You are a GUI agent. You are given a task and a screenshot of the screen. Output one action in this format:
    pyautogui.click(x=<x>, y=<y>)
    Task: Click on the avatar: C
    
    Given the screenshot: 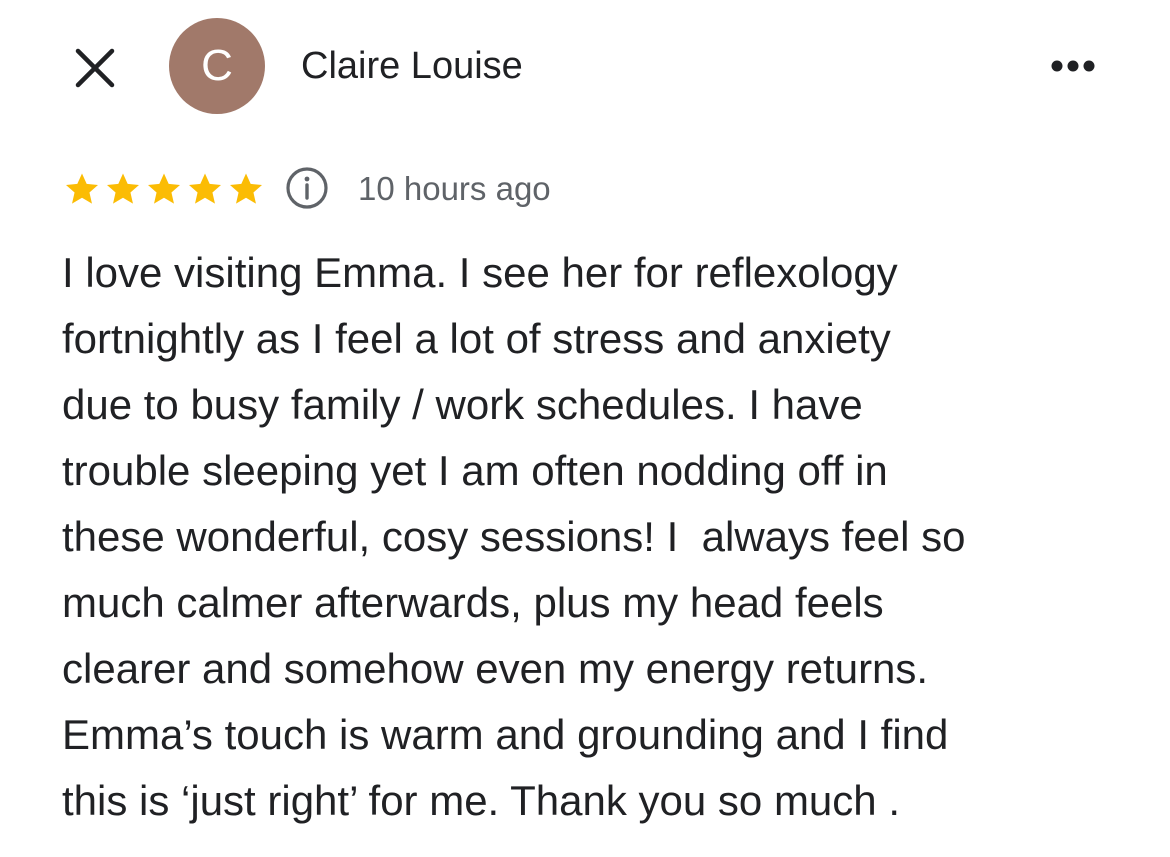 What is the action you would take?
    pyautogui.click(x=217, y=66)
    